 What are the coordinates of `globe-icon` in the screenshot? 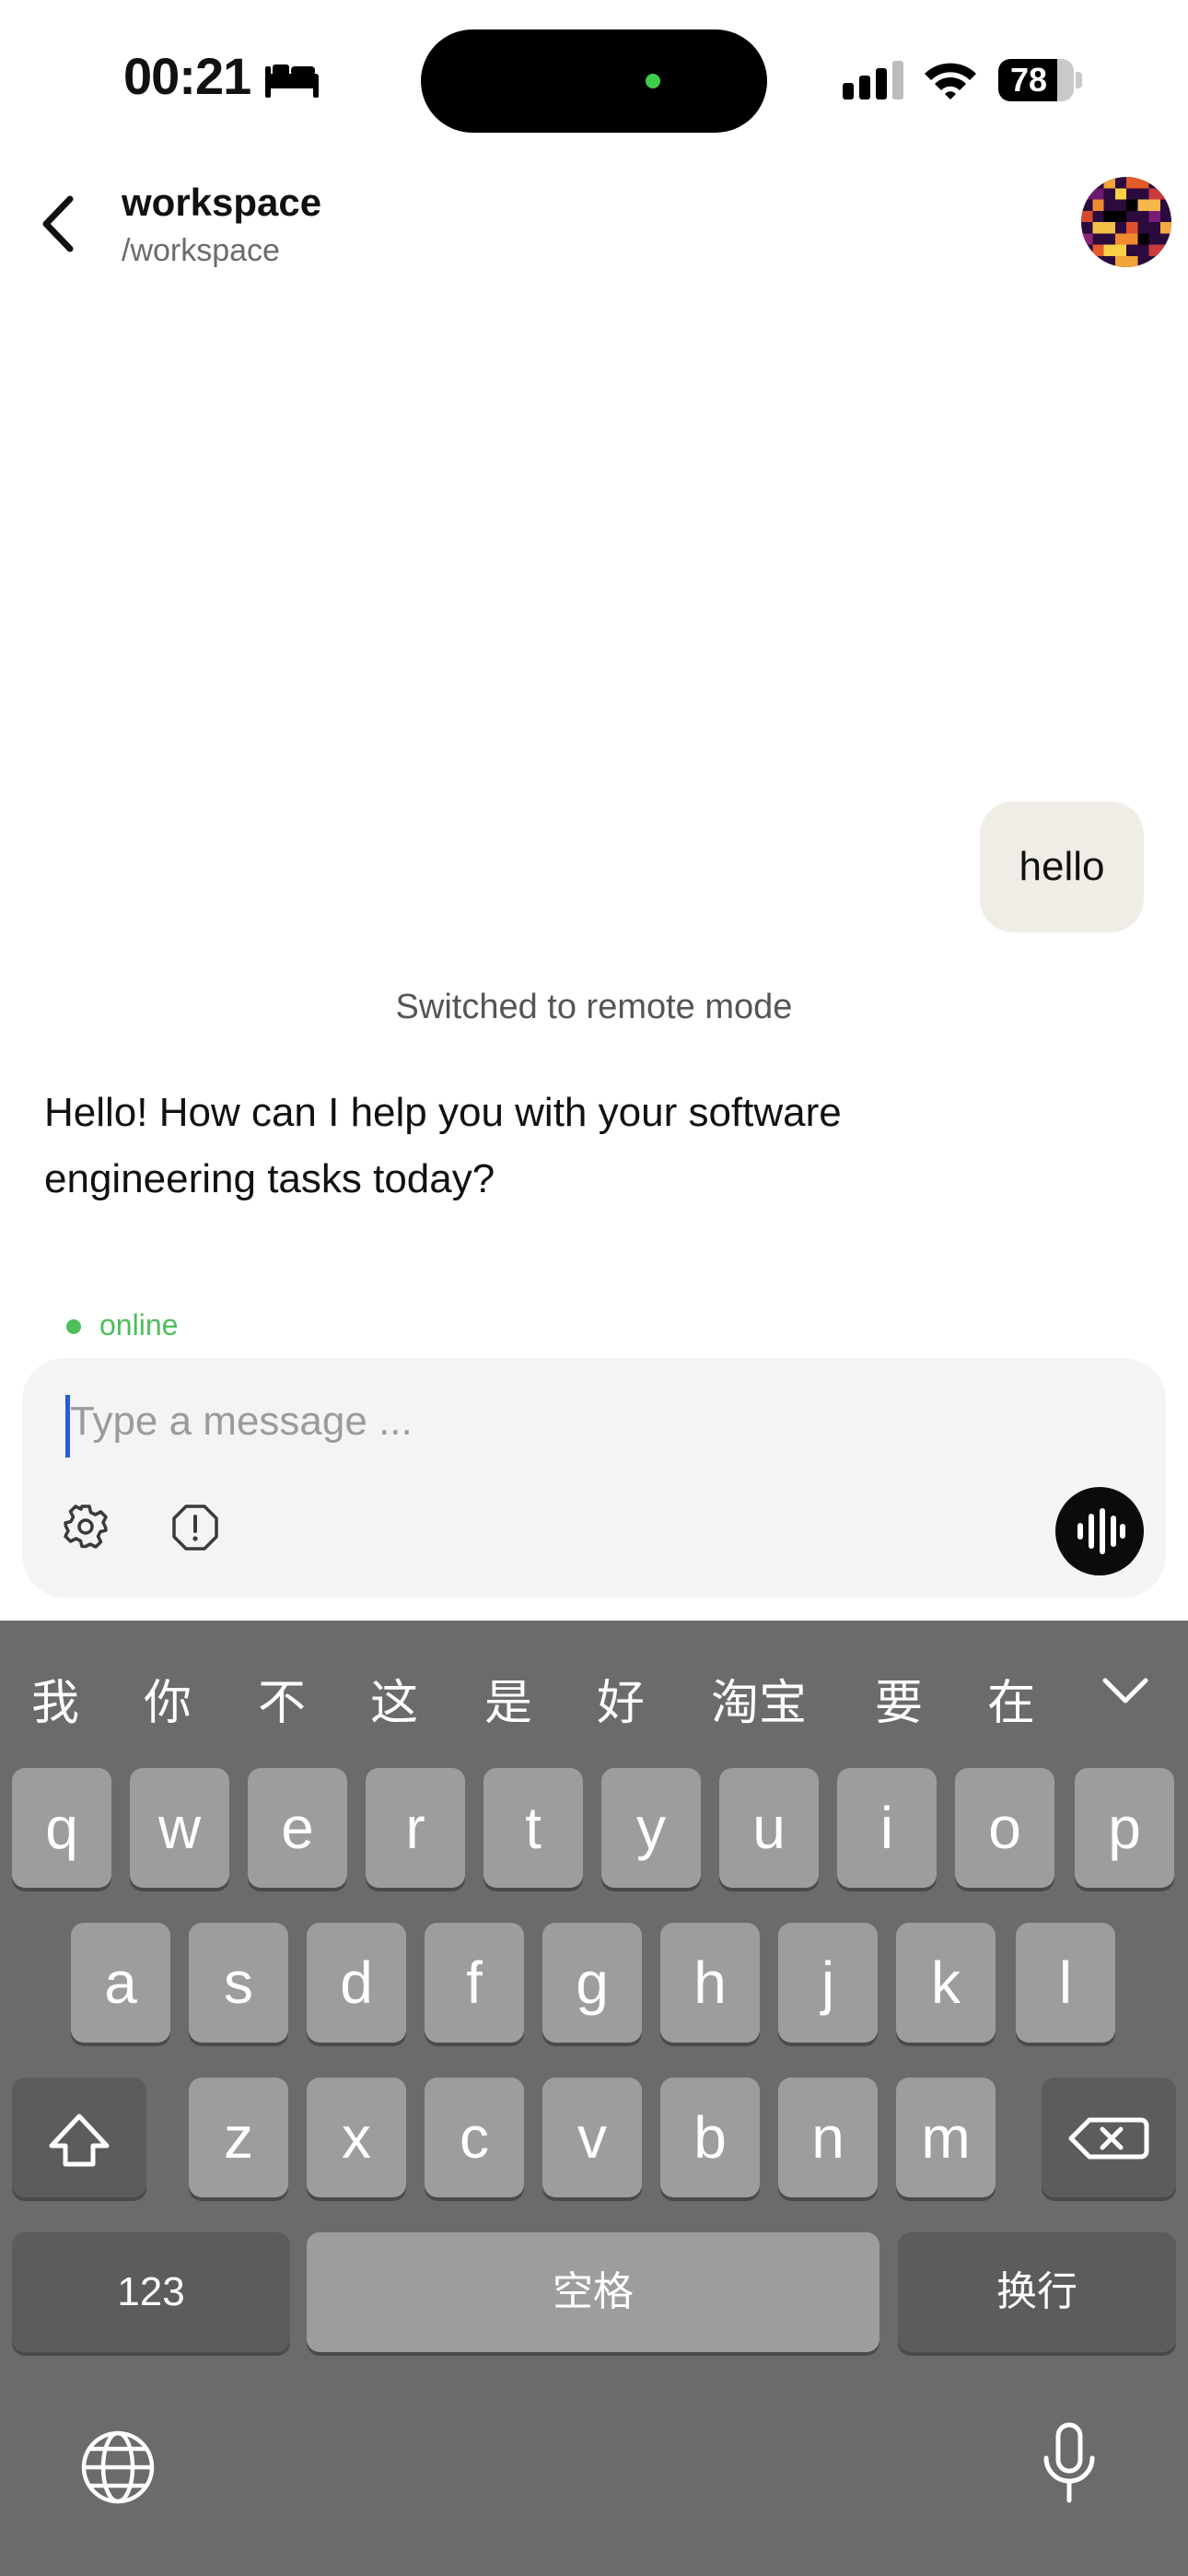 It's located at (118, 2467).